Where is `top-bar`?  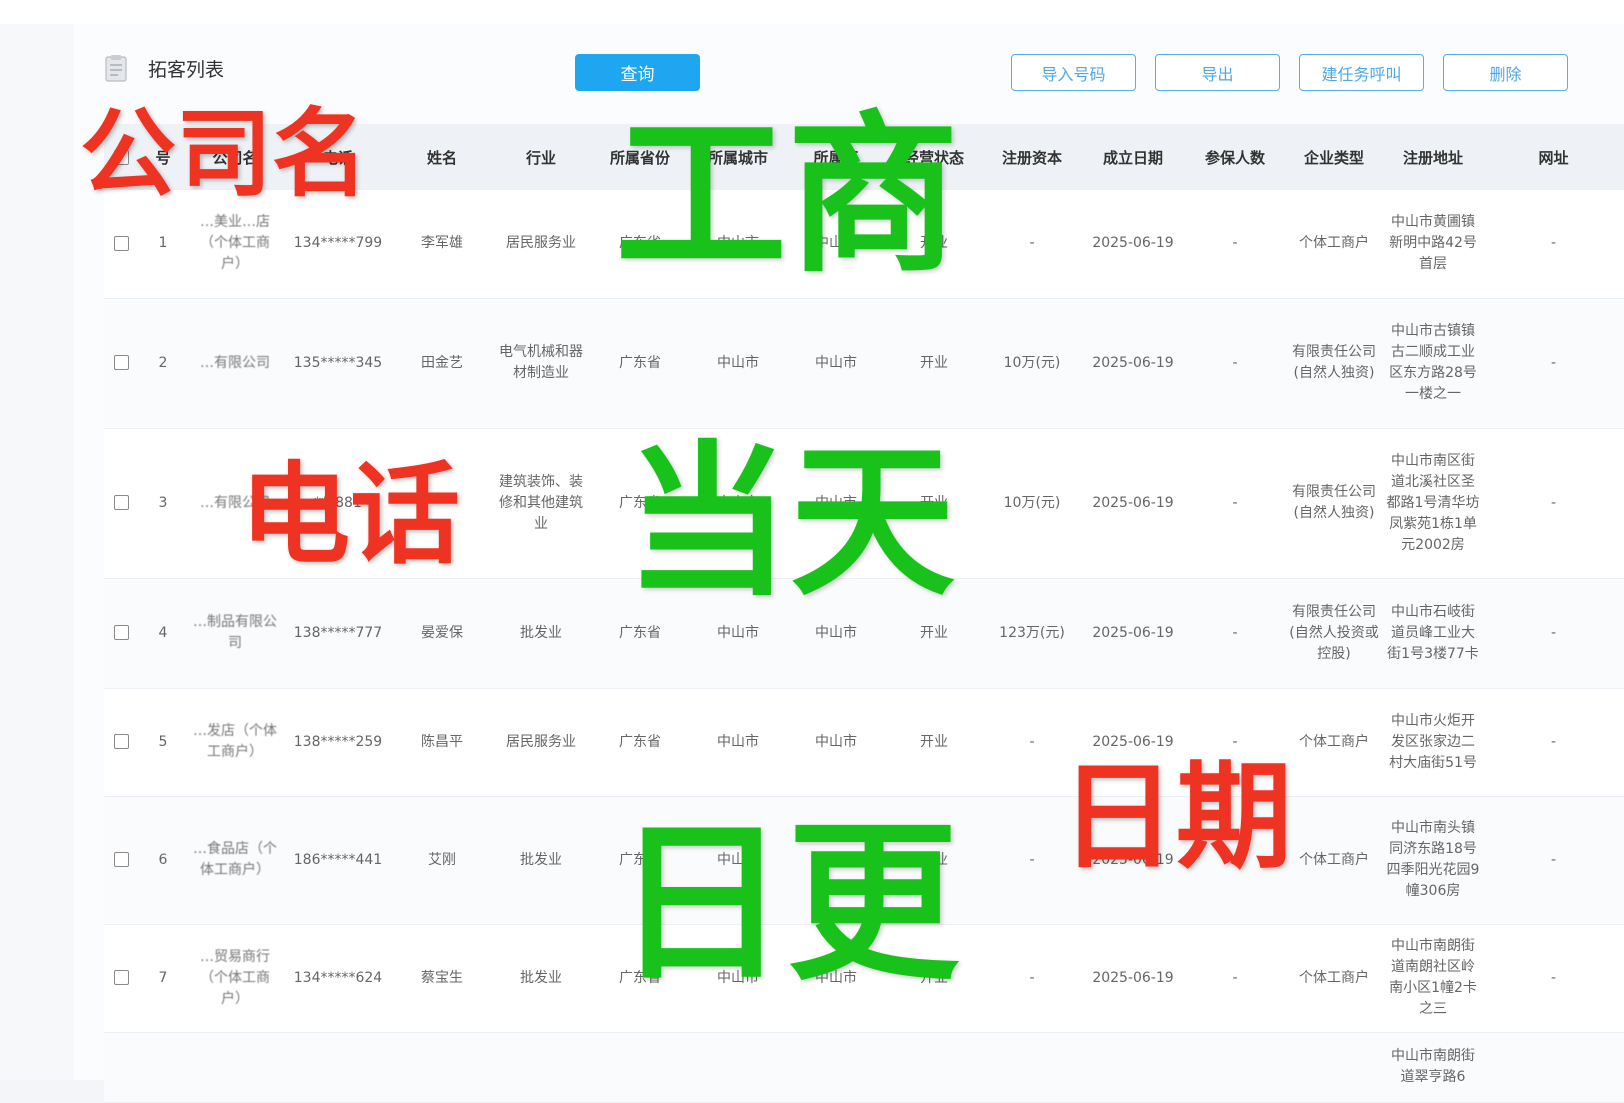 top-bar is located at coordinates (812, 12).